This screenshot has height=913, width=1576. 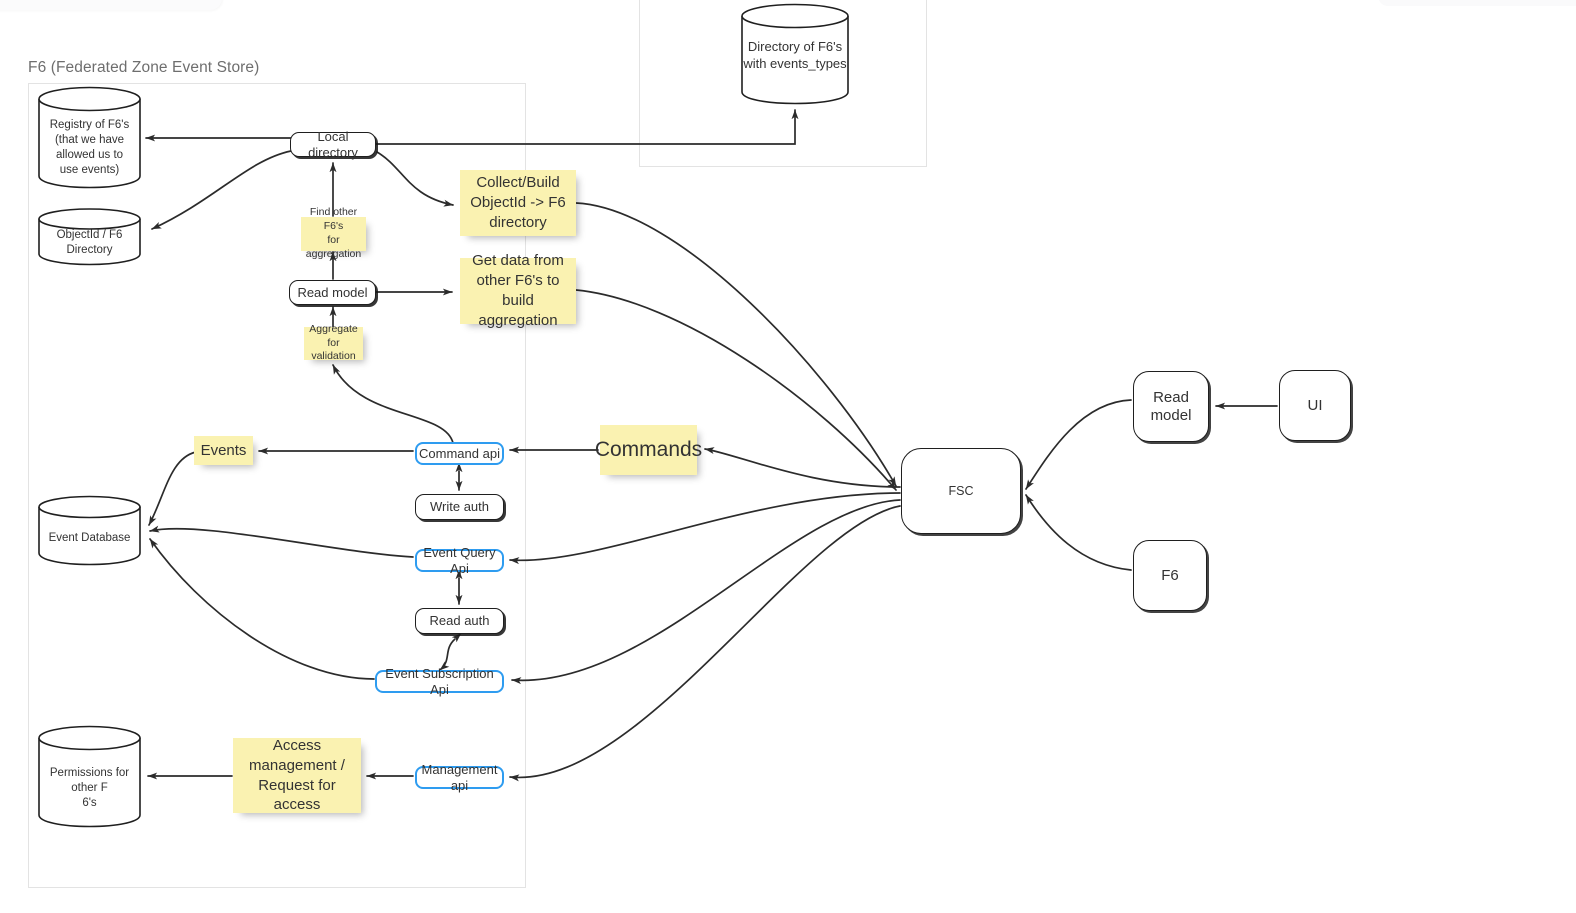 I want to click on sticky-text: Aggregate for validation, so click(x=333, y=344).